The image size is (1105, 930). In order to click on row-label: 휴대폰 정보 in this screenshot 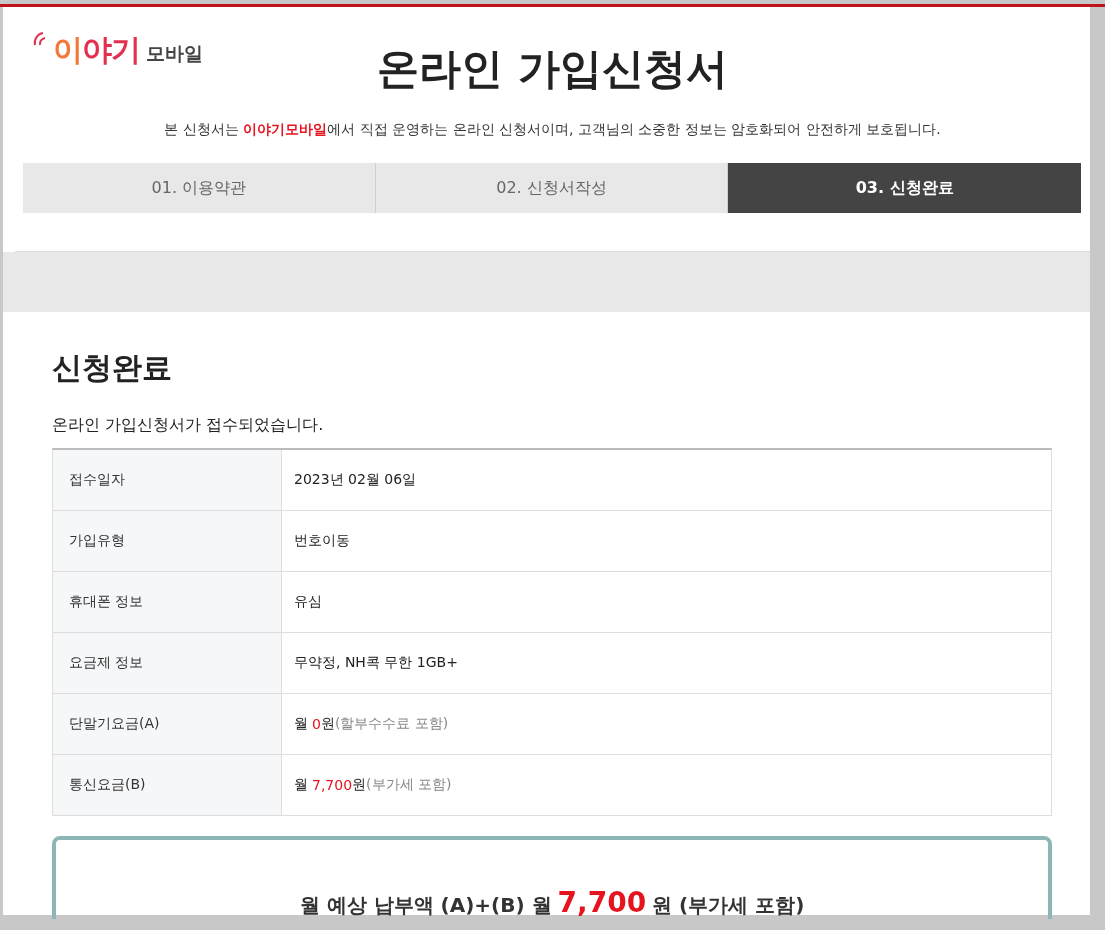, I will do `click(167, 602)`.